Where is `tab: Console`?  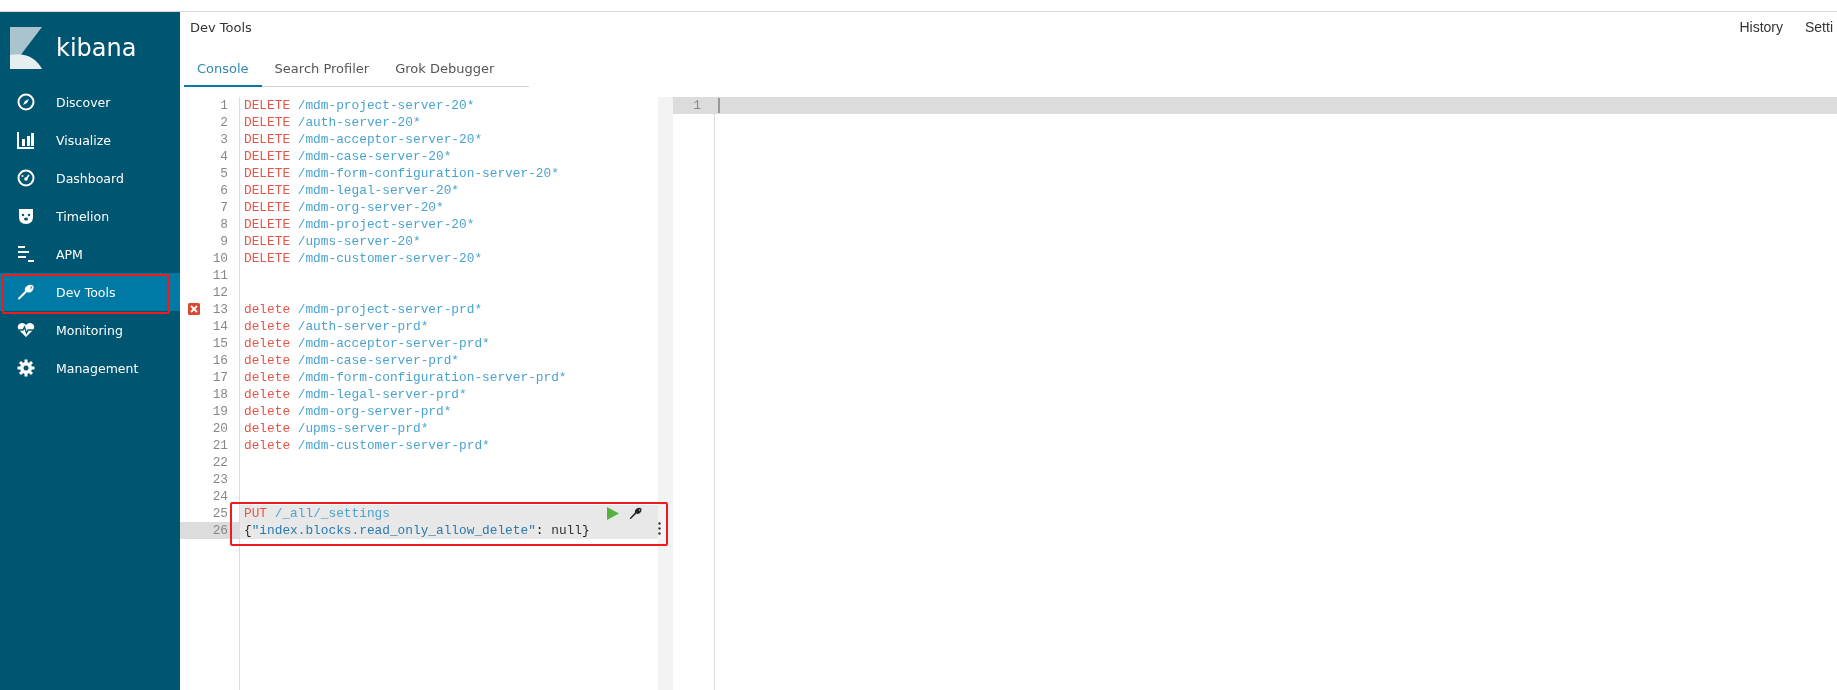 tab: Console is located at coordinates (223, 69).